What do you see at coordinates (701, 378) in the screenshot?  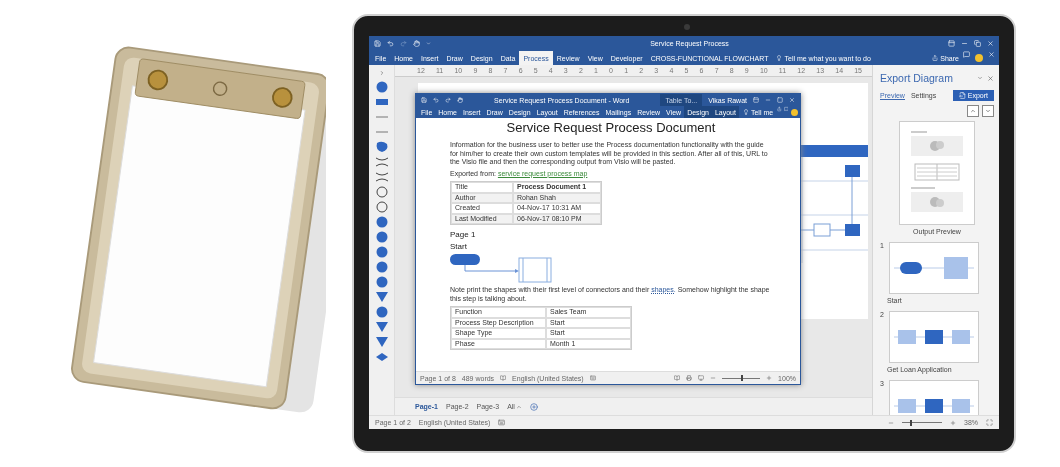 I see `web-layout-icon` at bounding box center [701, 378].